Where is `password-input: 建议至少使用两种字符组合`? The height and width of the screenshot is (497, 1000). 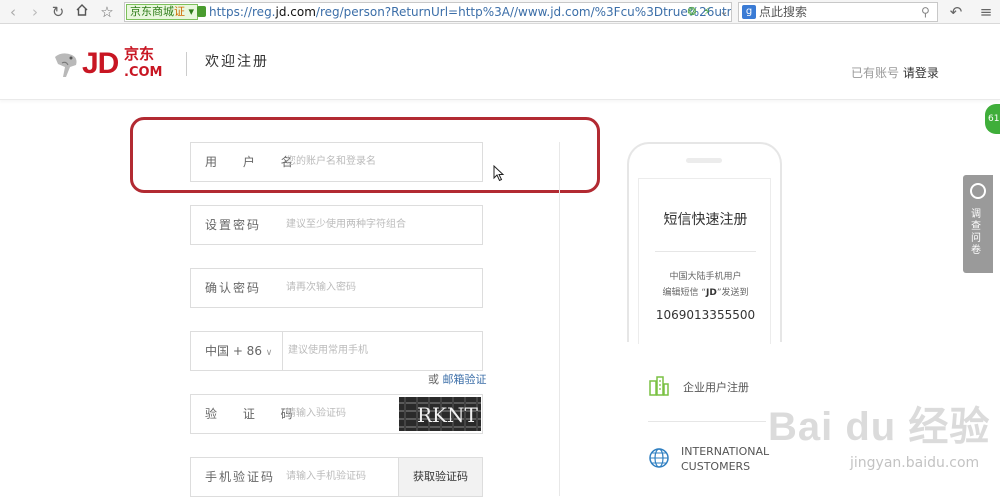
password-input: 建议至少使用两种字符组合 is located at coordinates (346, 225).